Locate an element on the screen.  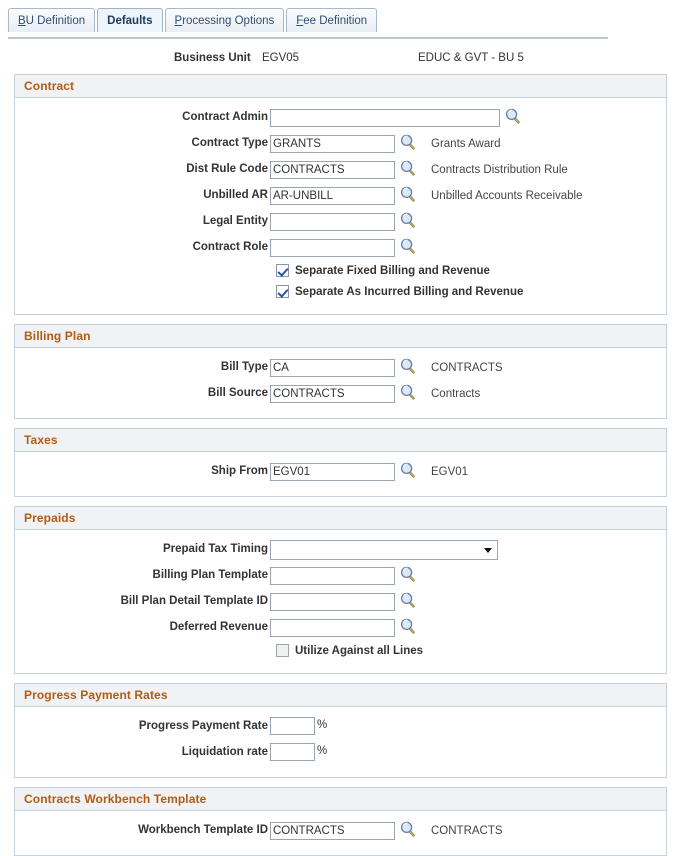
select-prepaid-tax-timing is located at coordinates (384, 550).